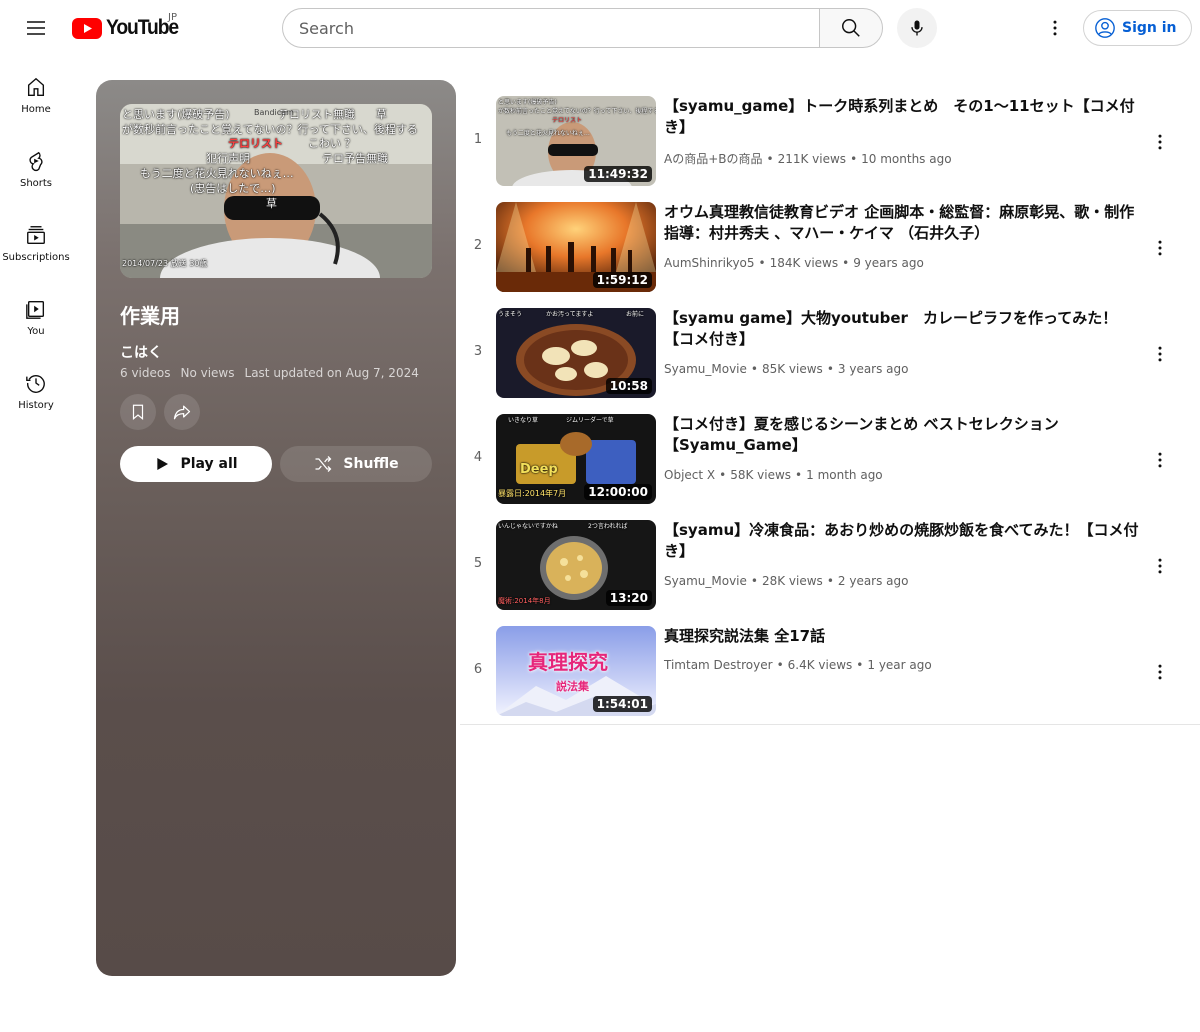  What do you see at coordinates (622, 704) in the screenshot?
I see `video-duration: 1:54:01` at bounding box center [622, 704].